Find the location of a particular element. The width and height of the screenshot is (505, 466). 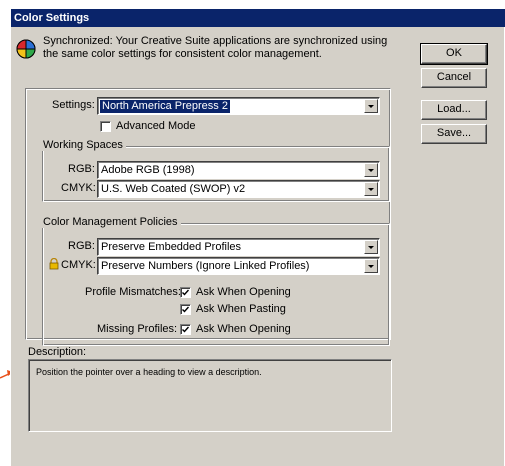

lock-icon is located at coordinates (54, 264).